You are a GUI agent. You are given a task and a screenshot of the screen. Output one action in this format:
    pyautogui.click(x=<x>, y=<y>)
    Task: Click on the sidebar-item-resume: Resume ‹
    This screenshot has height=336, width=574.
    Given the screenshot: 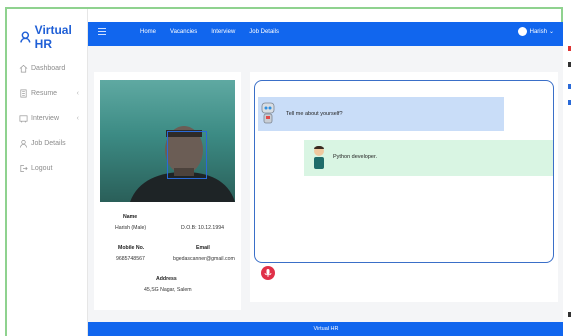 What is the action you would take?
    pyautogui.click(x=47, y=93)
    